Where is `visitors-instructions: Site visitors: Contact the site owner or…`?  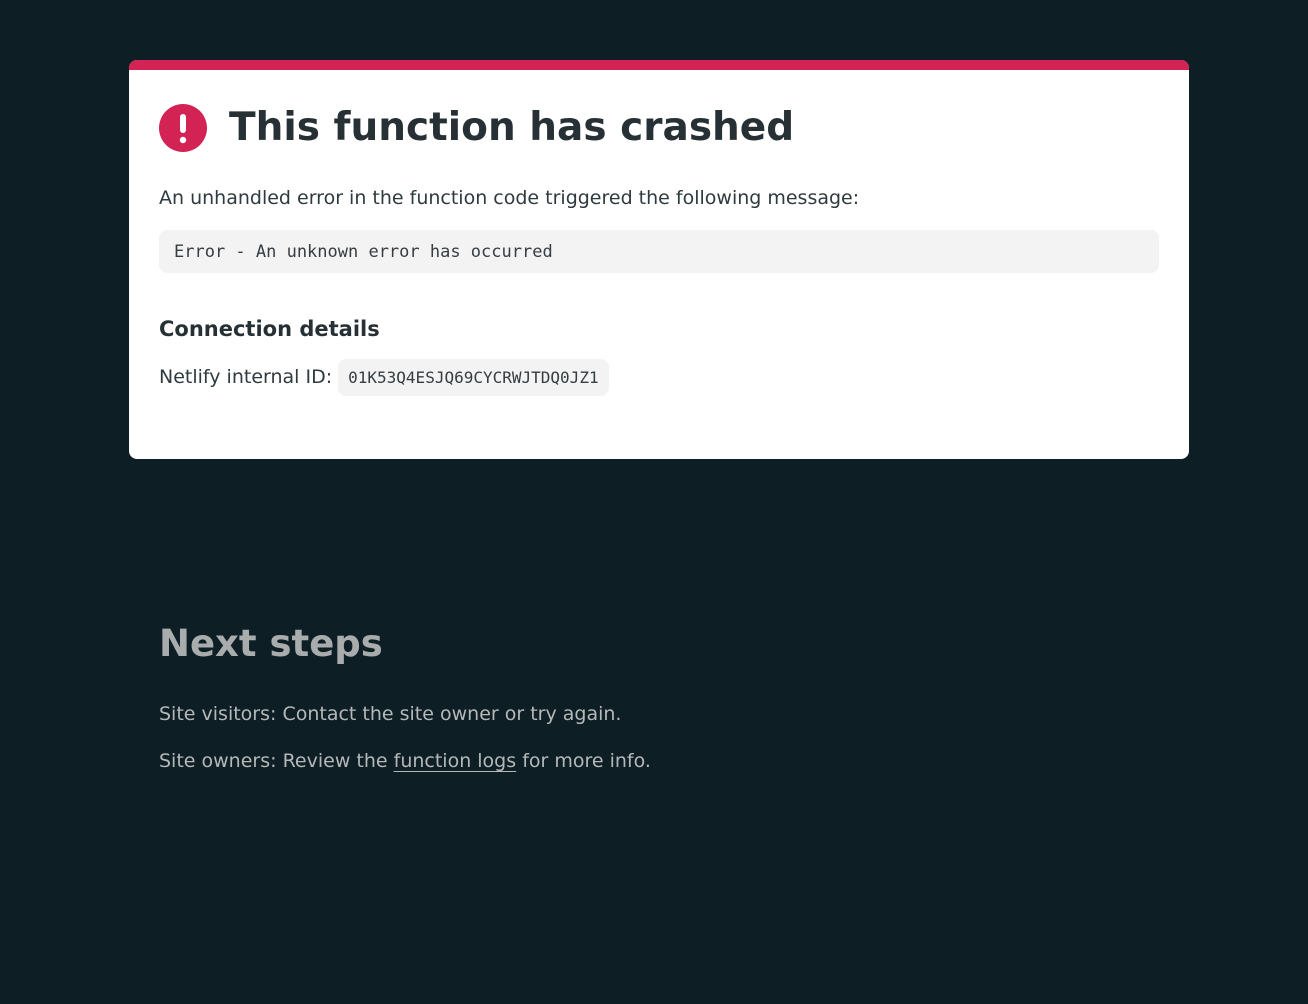 visitors-instructions: Site visitors: Contact the site owner or… is located at coordinates (390, 714).